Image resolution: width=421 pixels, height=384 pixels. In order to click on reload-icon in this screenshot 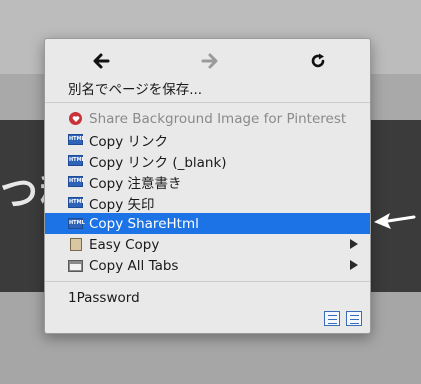, I will do `click(318, 60)`.